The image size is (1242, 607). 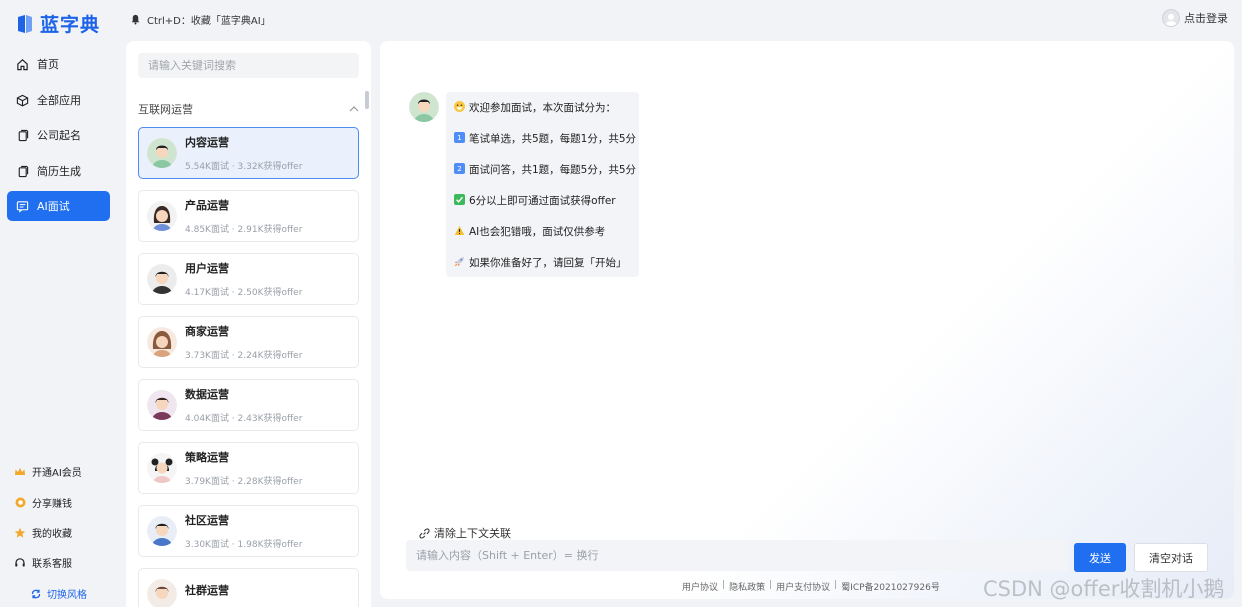 I want to click on message-text: 如果你准备好了，请回复「开始」, so click(x=548, y=263).